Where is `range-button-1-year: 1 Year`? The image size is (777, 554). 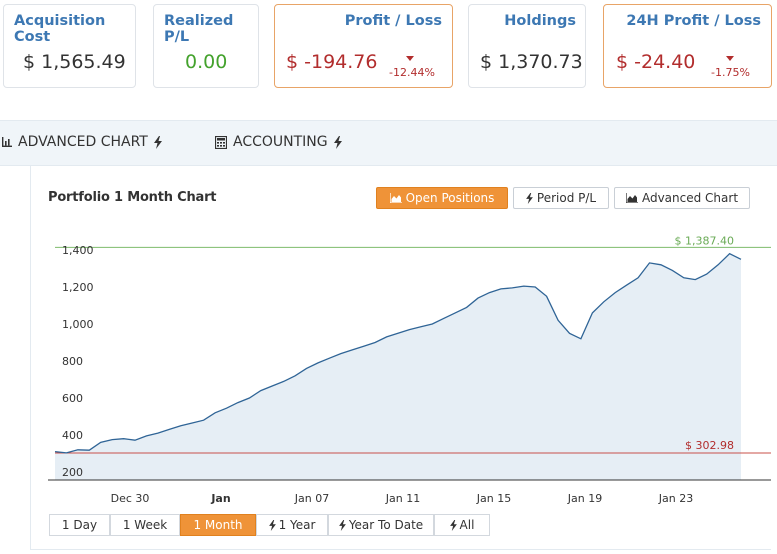
range-button-1-year: 1 Year is located at coordinates (292, 525).